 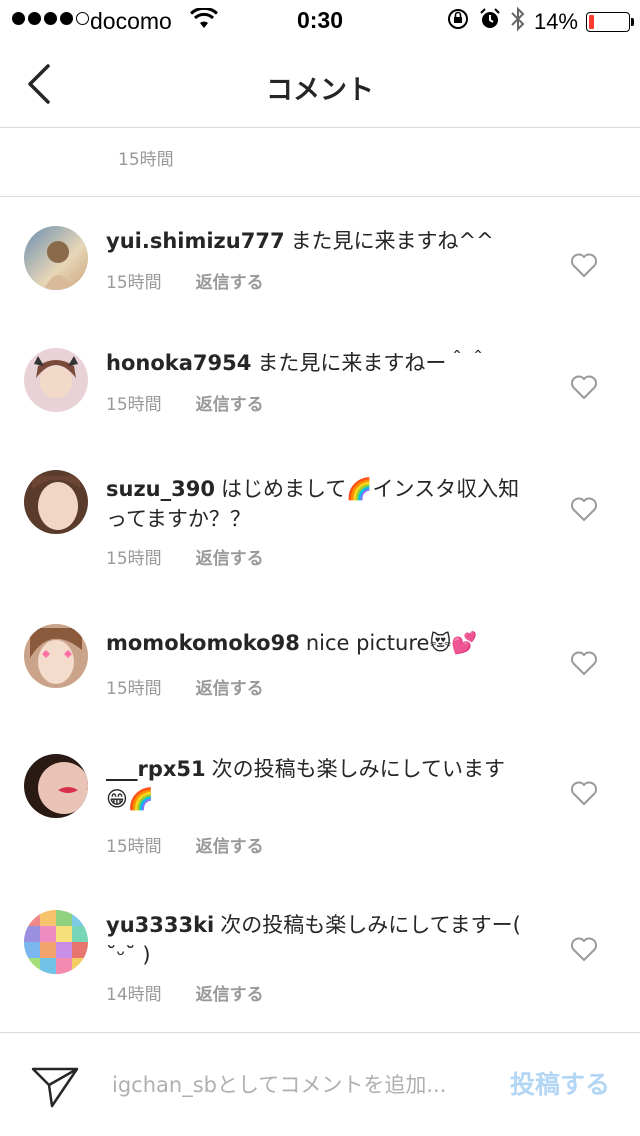 I want to click on post-button: 投稿する, so click(x=560, y=1083).